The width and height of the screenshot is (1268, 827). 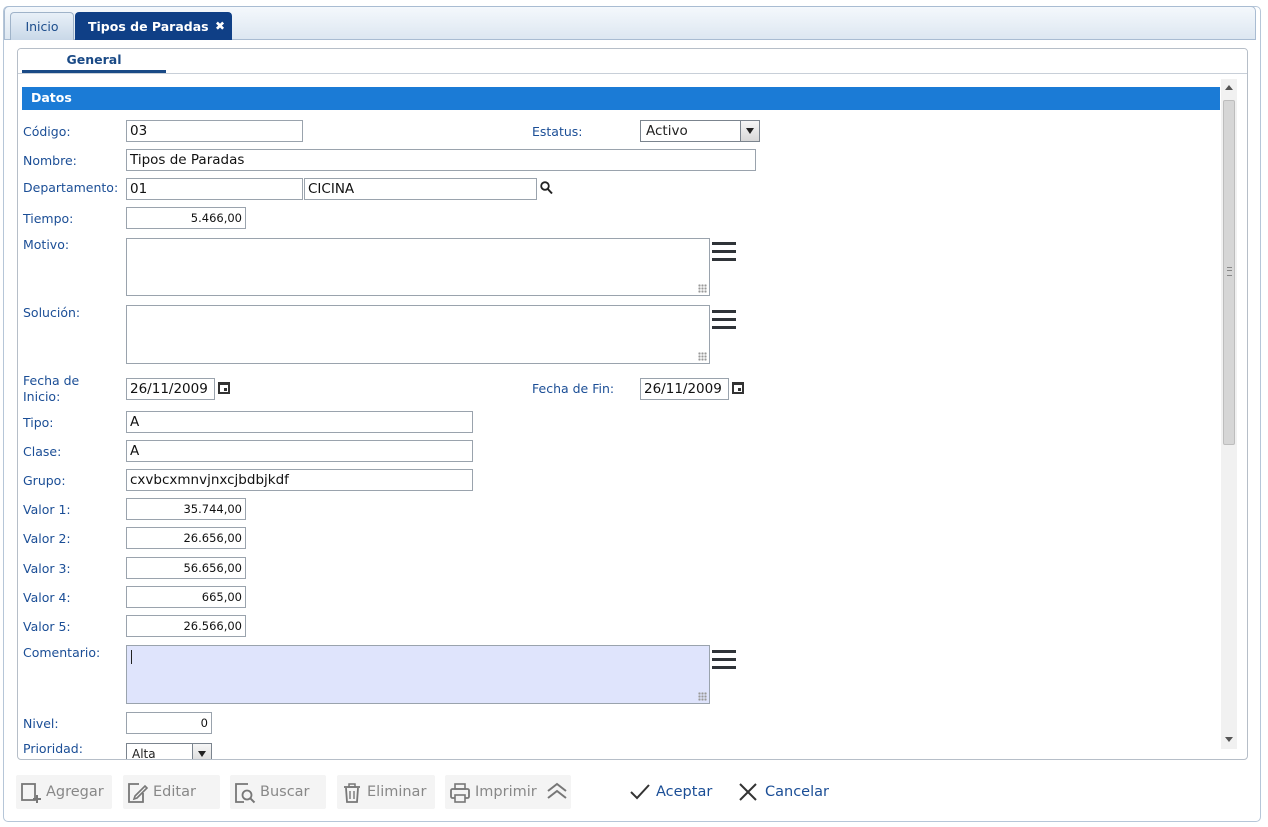 What do you see at coordinates (186, 538) in the screenshot?
I see `valor2-input: 26.656,00` at bounding box center [186, 538].